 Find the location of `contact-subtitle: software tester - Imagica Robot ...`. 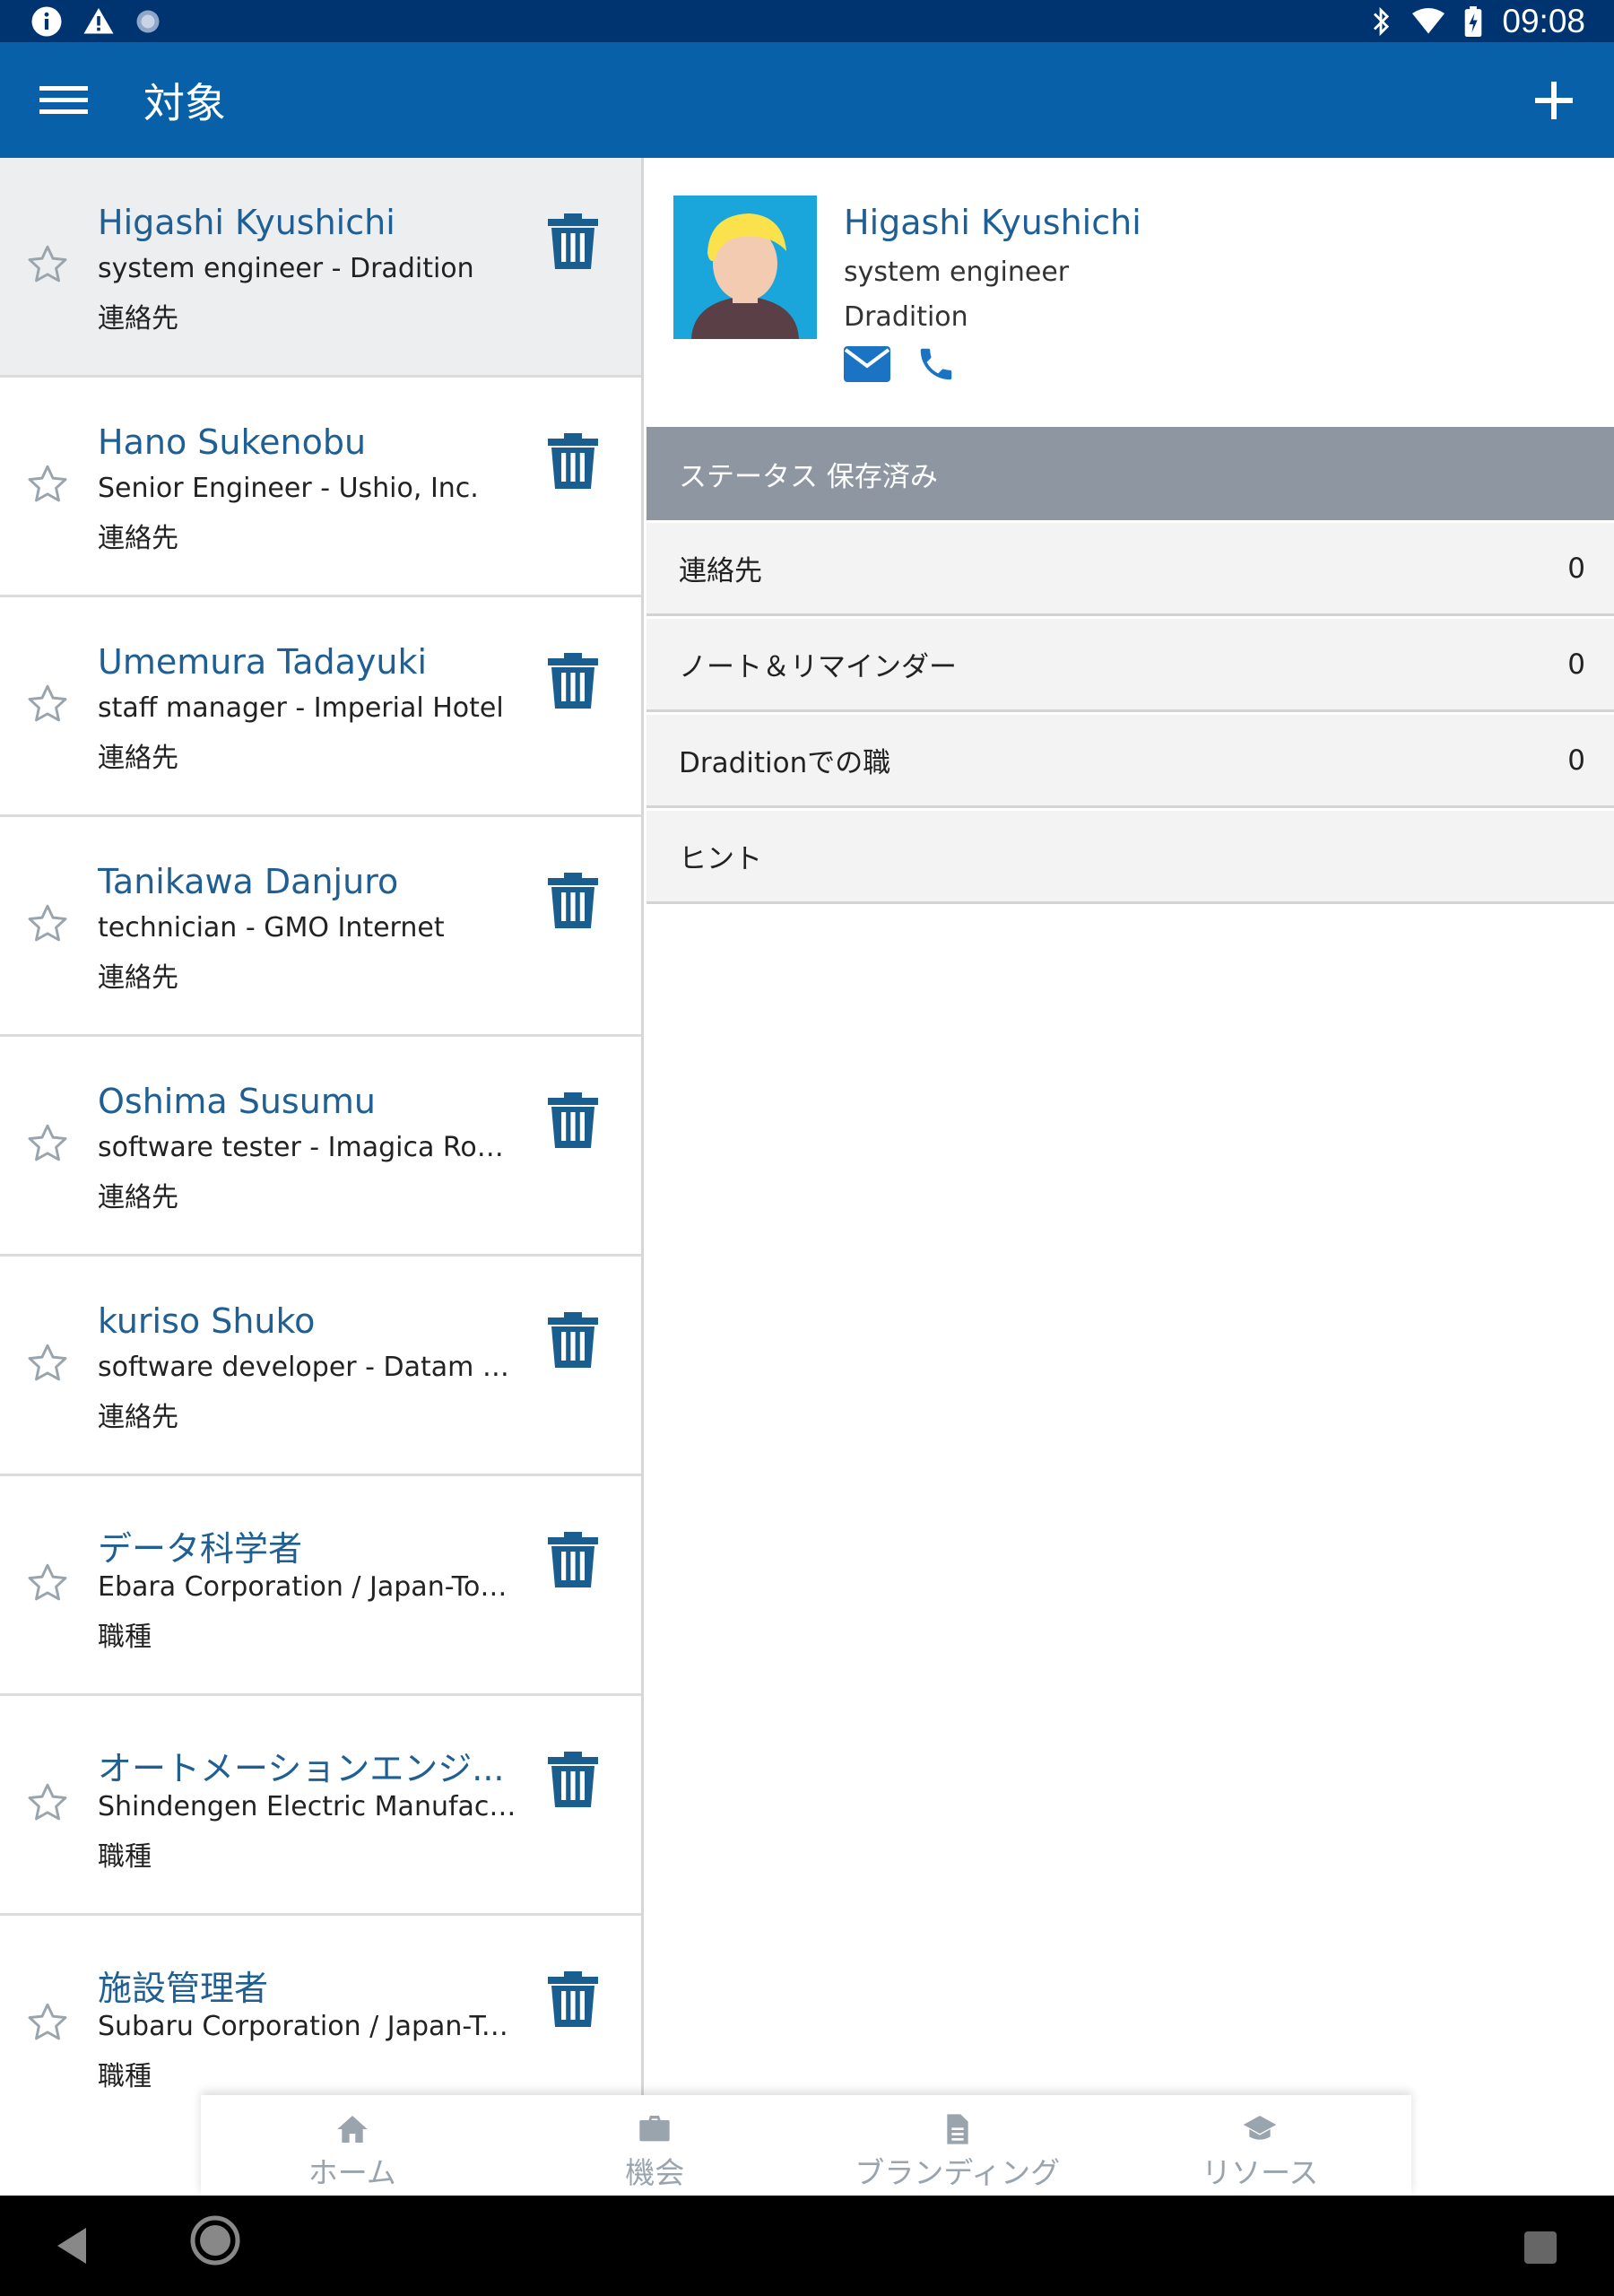

contact-subtitle: software tester - Imagica Robot ... is located at coordinates (308, 1147).